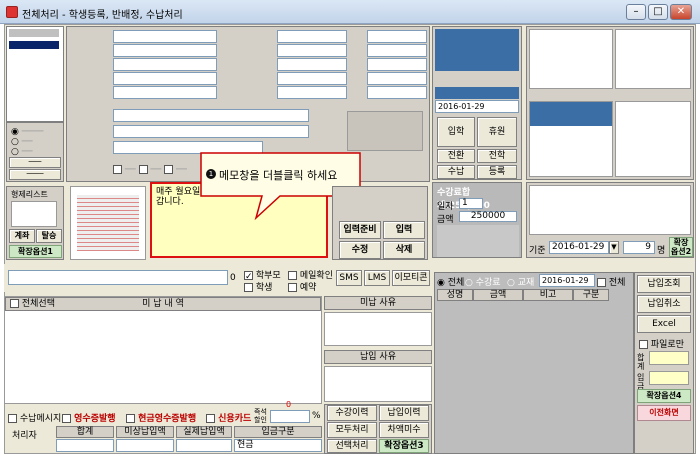 This screenshot has height=456, width=700. I want to click on all-process-button: 모두처리, so click(352, 430).